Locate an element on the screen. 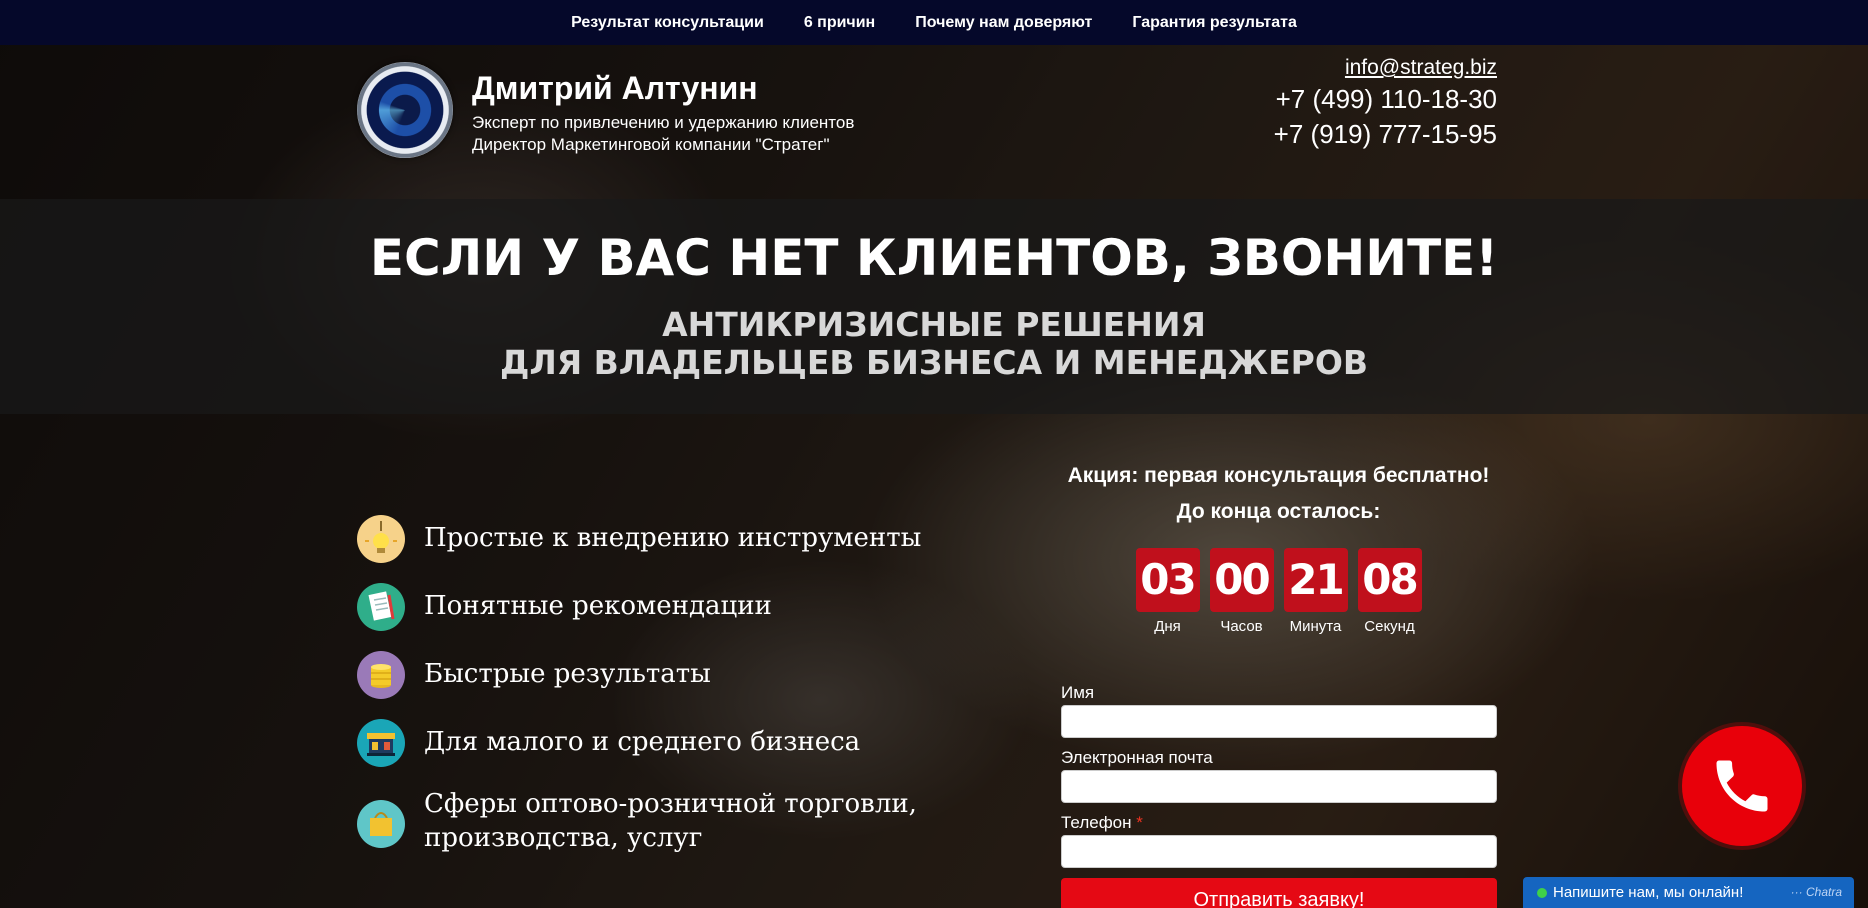 The width and height of the screenshot is (1868, 908). benefit-text: Понятные рекомендации is located at coordinates (598, 606).